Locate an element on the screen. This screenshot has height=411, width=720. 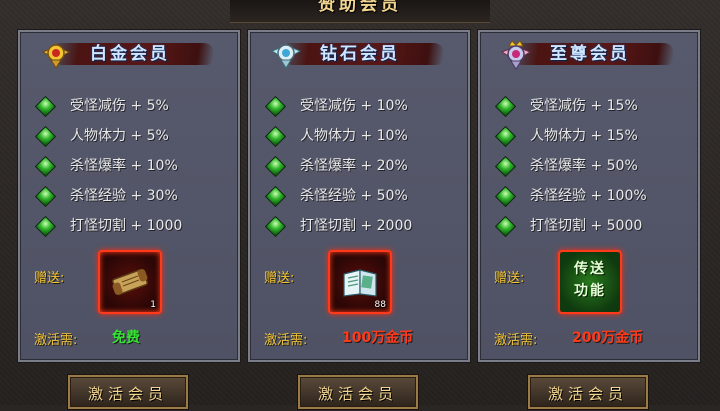
stat-text: 人物体力 + 15% is located at coordinates (584, 136).